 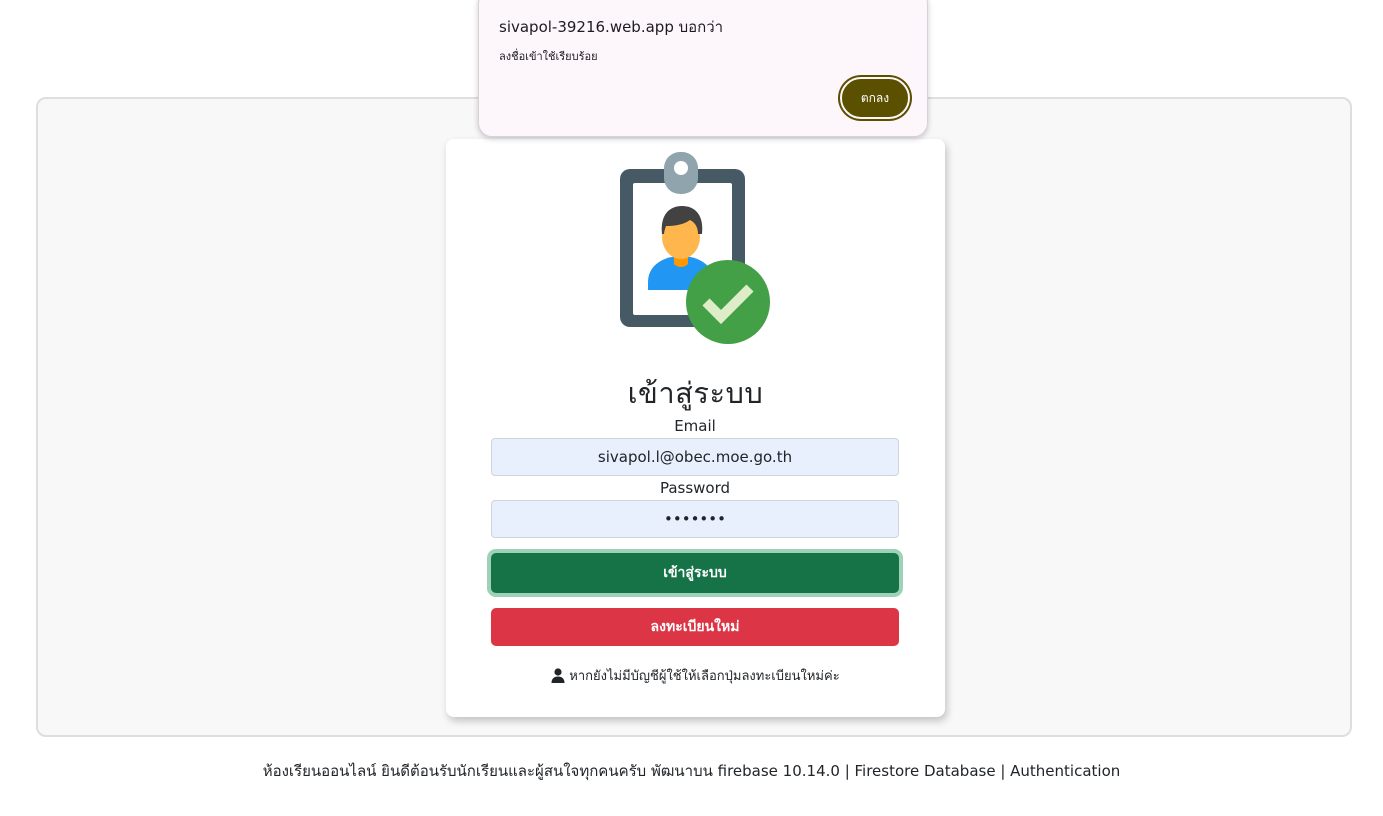 What do you see at coordinates (695, 627) in the screenshot?
I see `register-button: ลงทะเบียนใหม่` at bounding box center [695, 627].